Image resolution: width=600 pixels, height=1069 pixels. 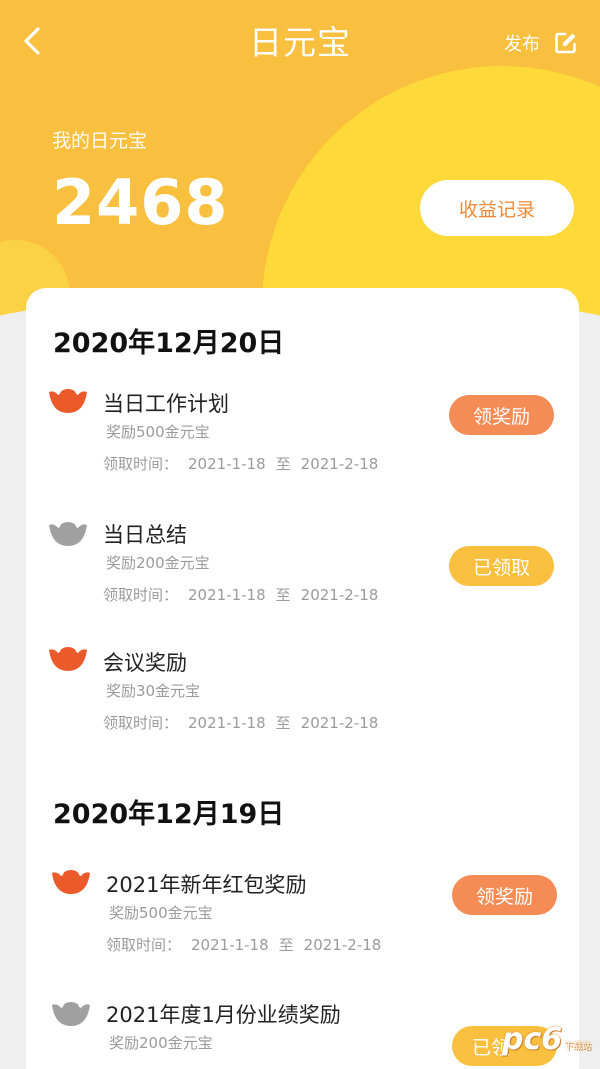 What do you see at coordinates (565, 43) in the screenshot?
I see `edit-icon` at bounding box center [565, 43].